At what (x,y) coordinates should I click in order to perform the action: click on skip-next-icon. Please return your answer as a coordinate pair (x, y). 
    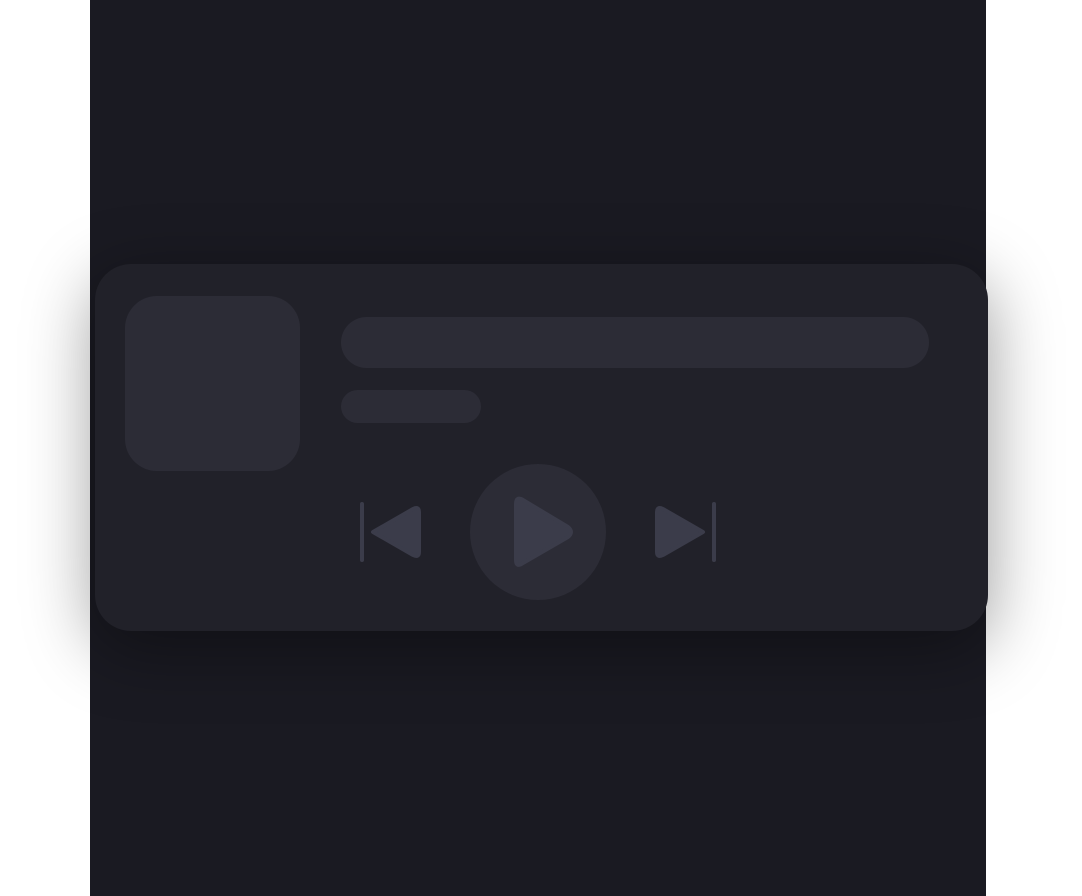
    Looking at the image, I should click on (685, 532).